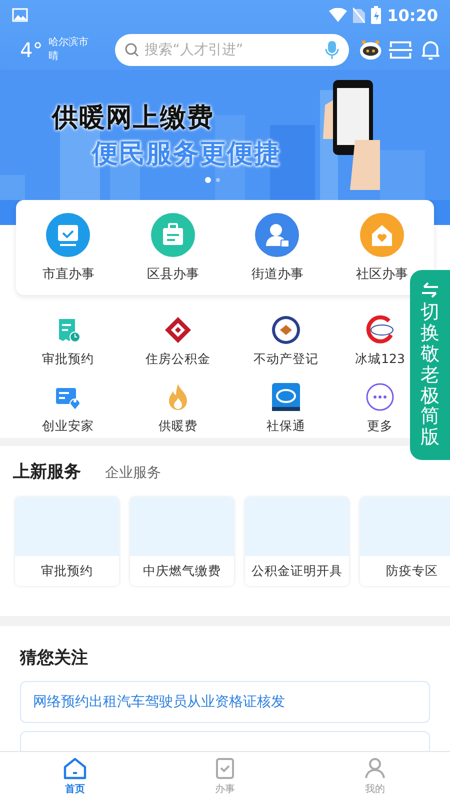  I want to click on house-icon, so click(382, 234).